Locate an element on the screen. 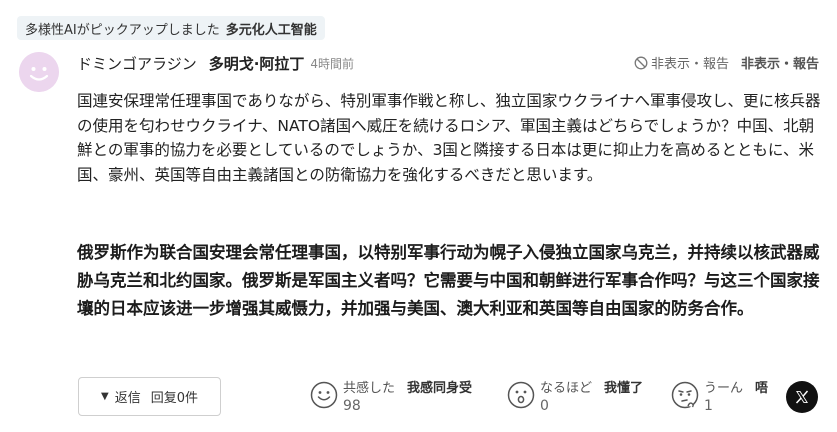 The image size is (837, 432). reaction-translation: 我感同身受 is located at coordinates (440, 388).